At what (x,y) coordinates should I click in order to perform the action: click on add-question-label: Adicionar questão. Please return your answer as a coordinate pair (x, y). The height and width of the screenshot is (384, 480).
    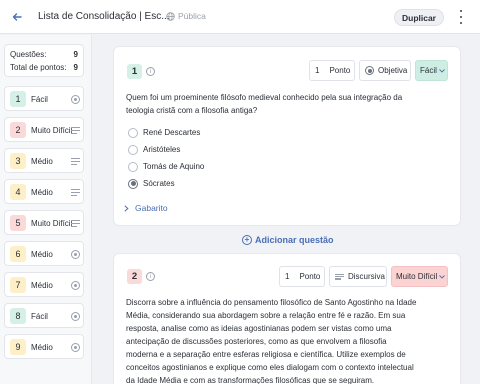
    Looking at the image, I should click on (294, 240).